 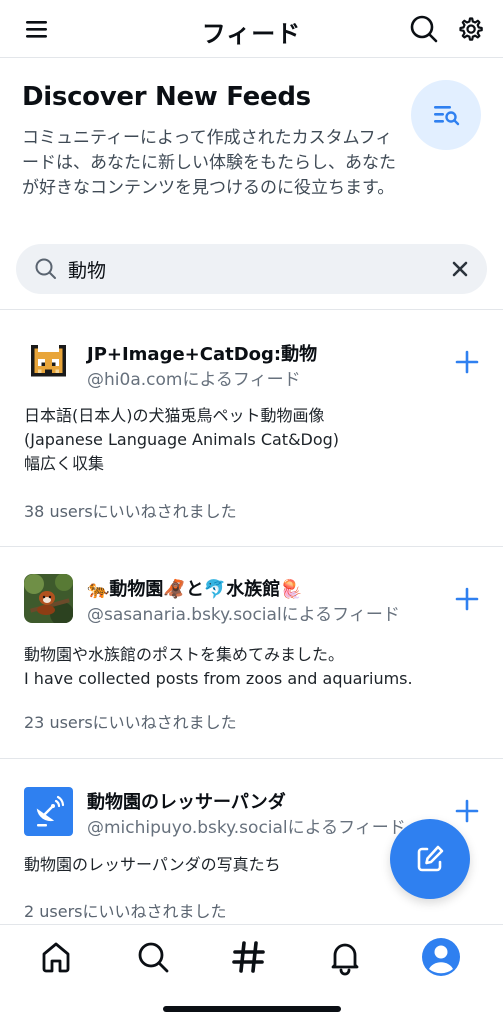 I want to click on discover-title: Discover New Feeds, so click(x=166, y=97).